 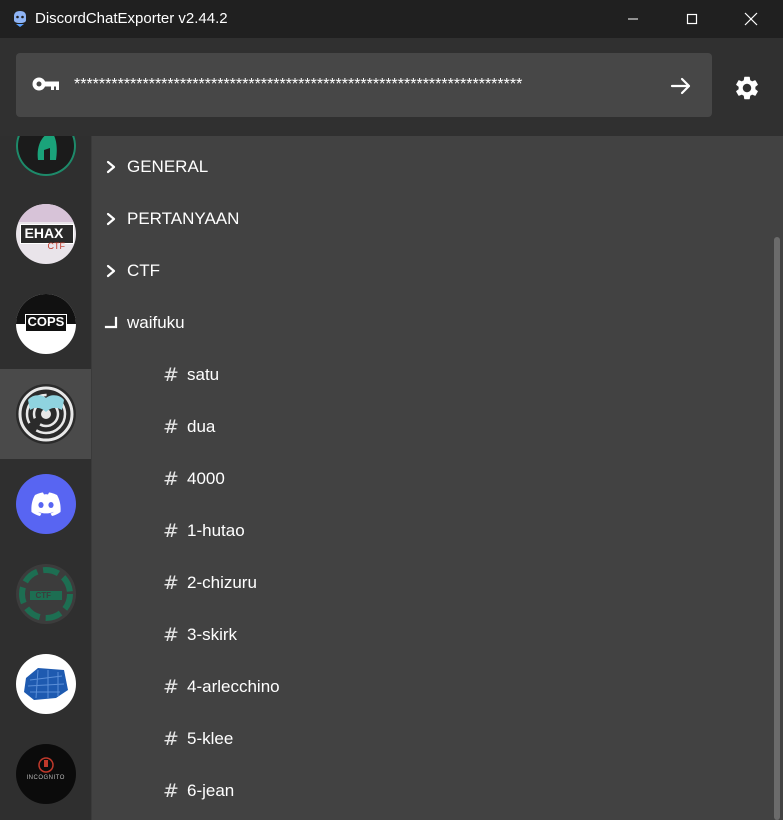 I want to click on category-label: waifuku, so click(x=156, y=322).